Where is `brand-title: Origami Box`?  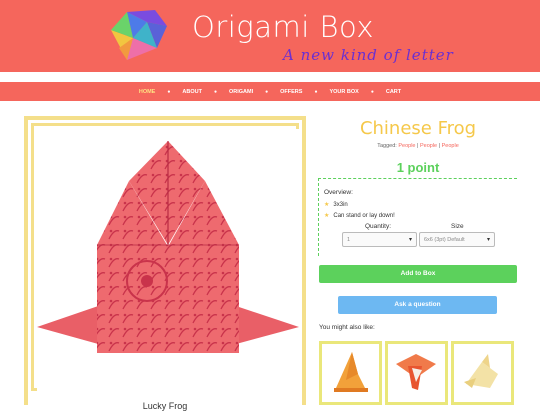
brand-title: Origami Box is located at coordinates (283, 27).